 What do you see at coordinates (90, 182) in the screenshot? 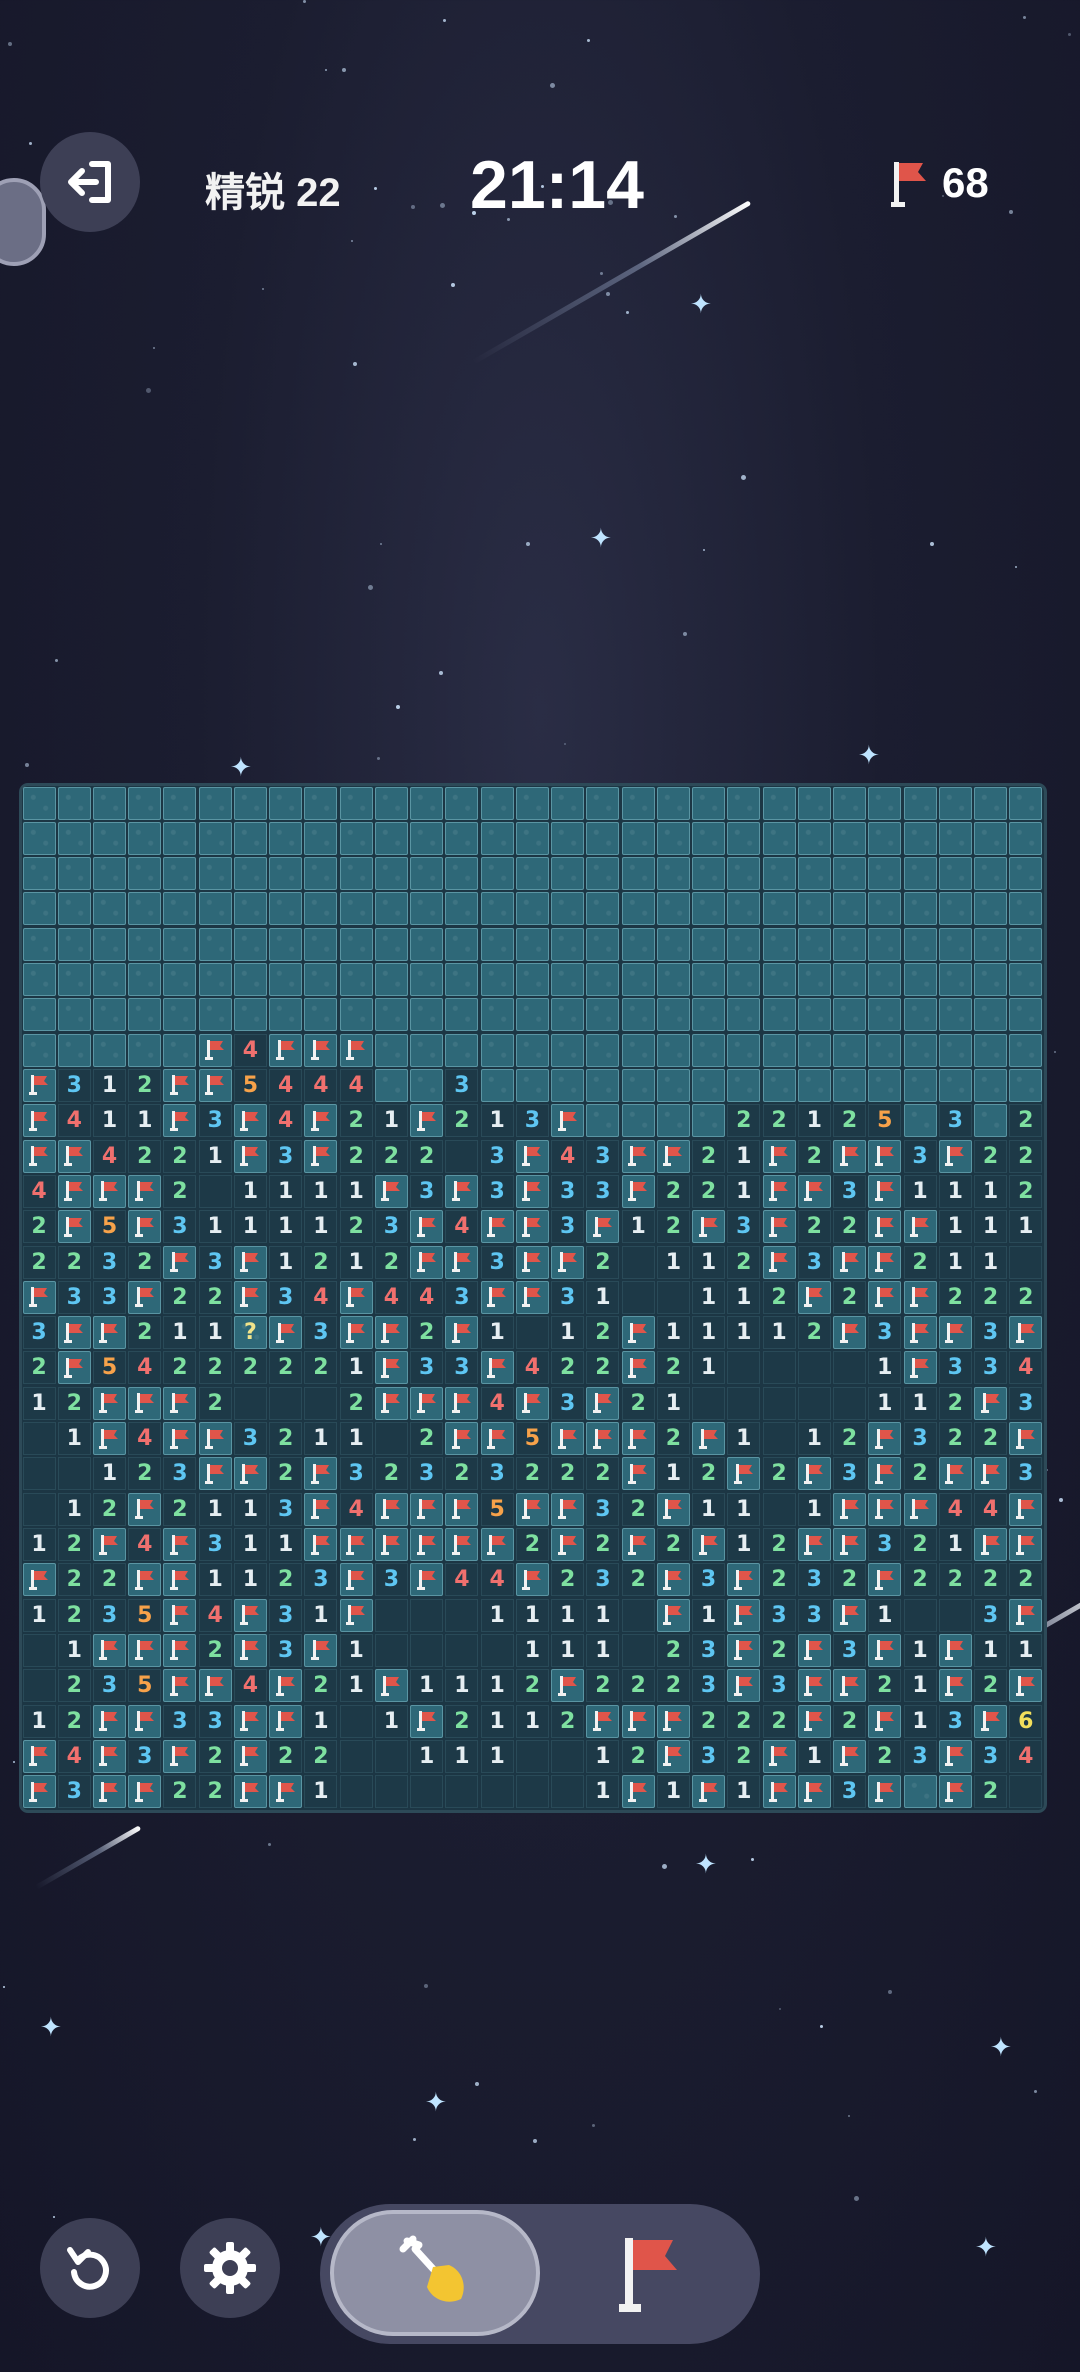
I see `exit-button` at bounding box center [90, 182].